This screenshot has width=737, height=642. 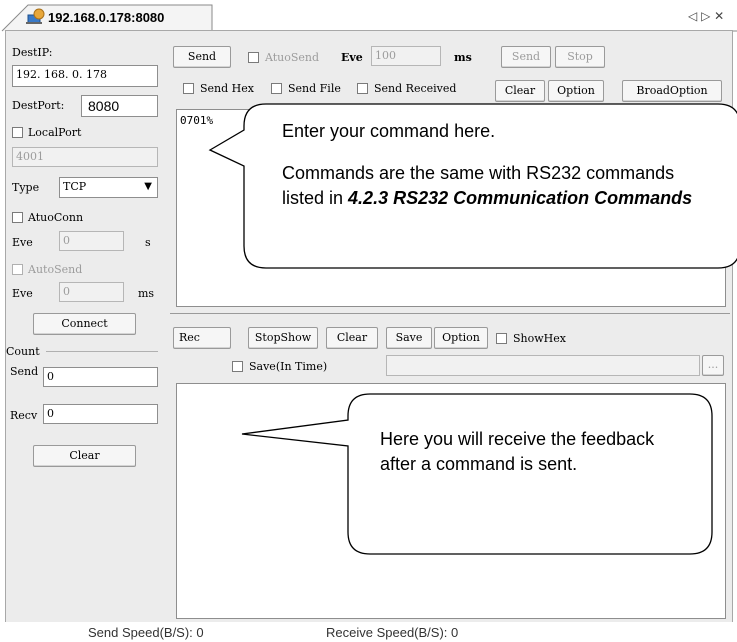 I want to click on receive-speed-status: Receive Speed(B/S): 0, so click(x=392, y=632).